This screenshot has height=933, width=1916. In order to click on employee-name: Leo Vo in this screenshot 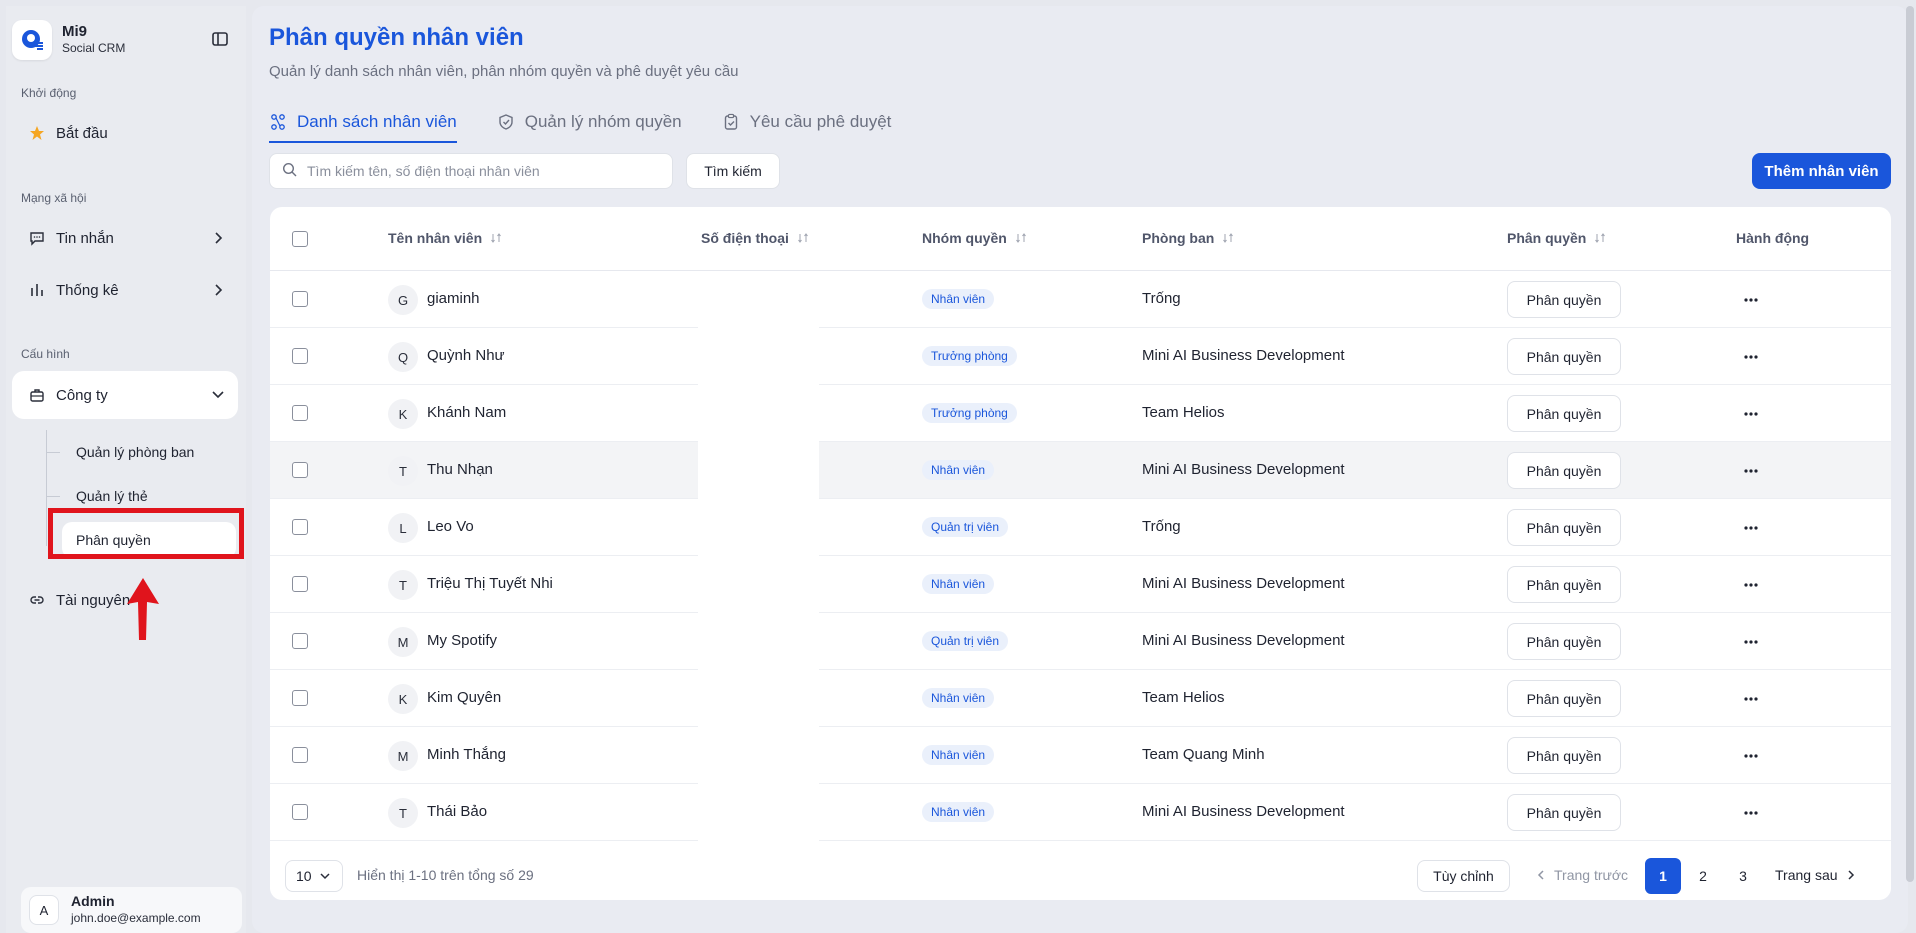, I will do `click(450, 526)`.